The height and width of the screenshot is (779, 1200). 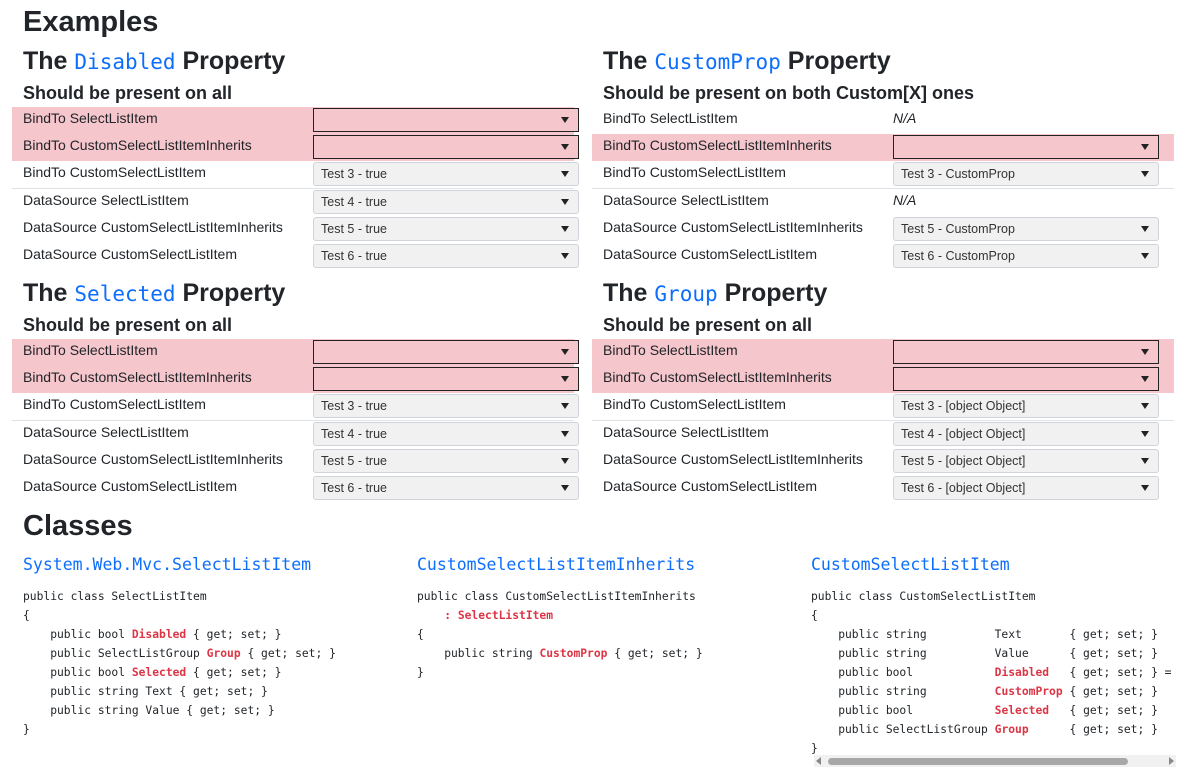 I want to click on scroll-left-icon, so click(x=818, y=761).